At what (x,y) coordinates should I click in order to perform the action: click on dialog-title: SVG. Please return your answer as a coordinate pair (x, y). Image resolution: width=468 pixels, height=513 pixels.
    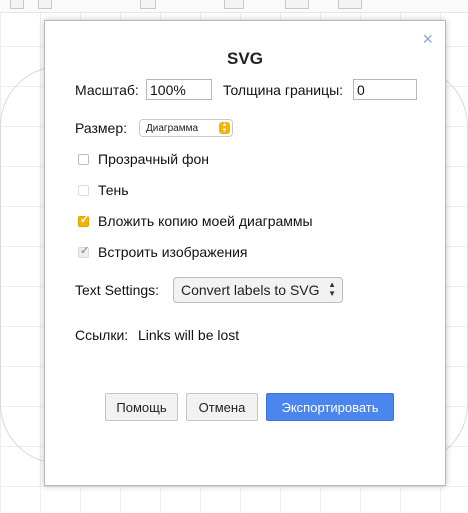
    Looking at the image, I should click on (245, 58).